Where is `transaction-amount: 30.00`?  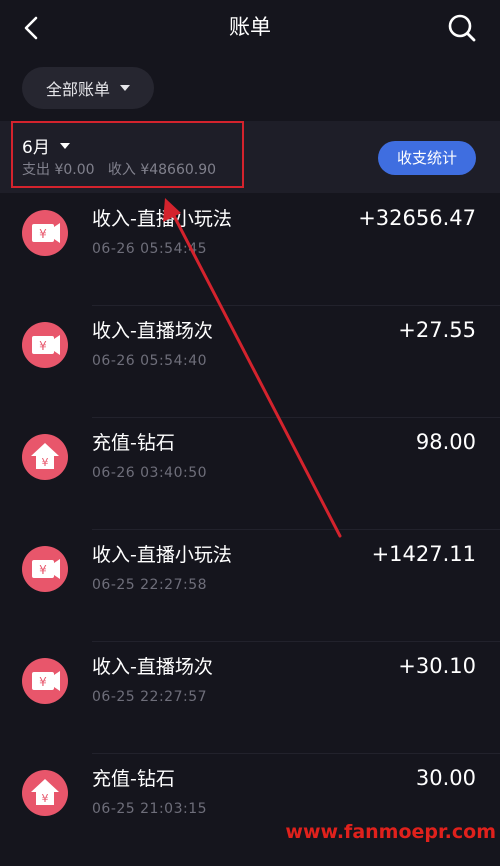 transaction-amount: 30.00 is located at coordinates (445, 778).